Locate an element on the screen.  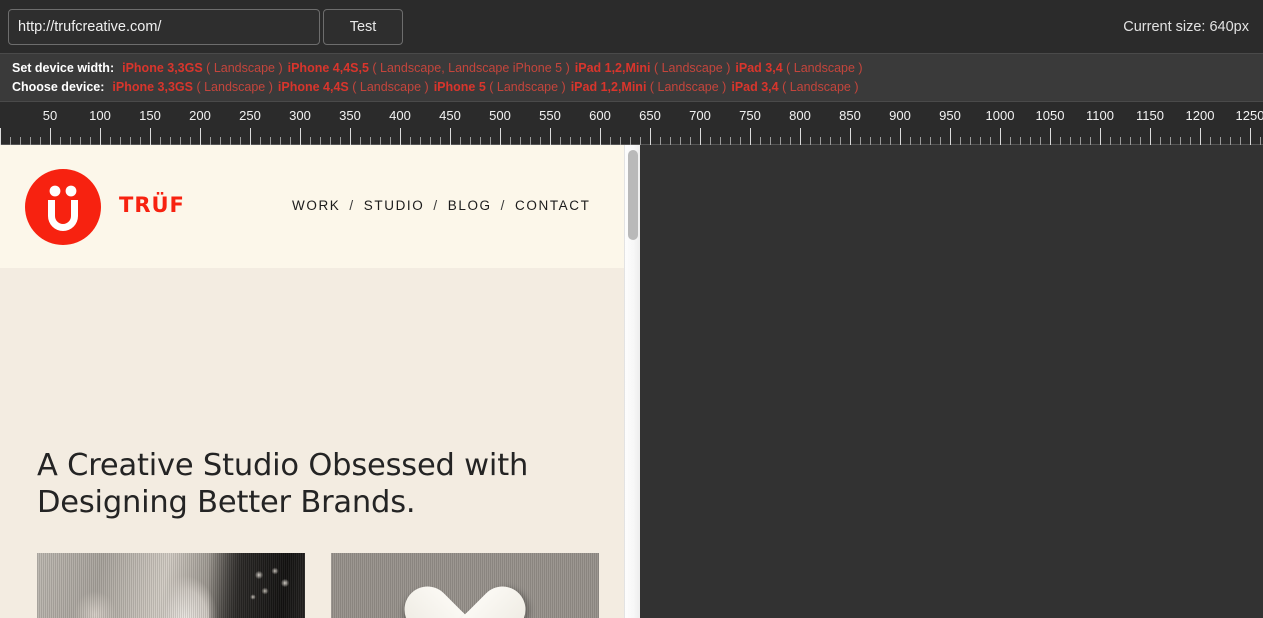
project-tile: INDIEGOGO is located at coordinates (465, 585).